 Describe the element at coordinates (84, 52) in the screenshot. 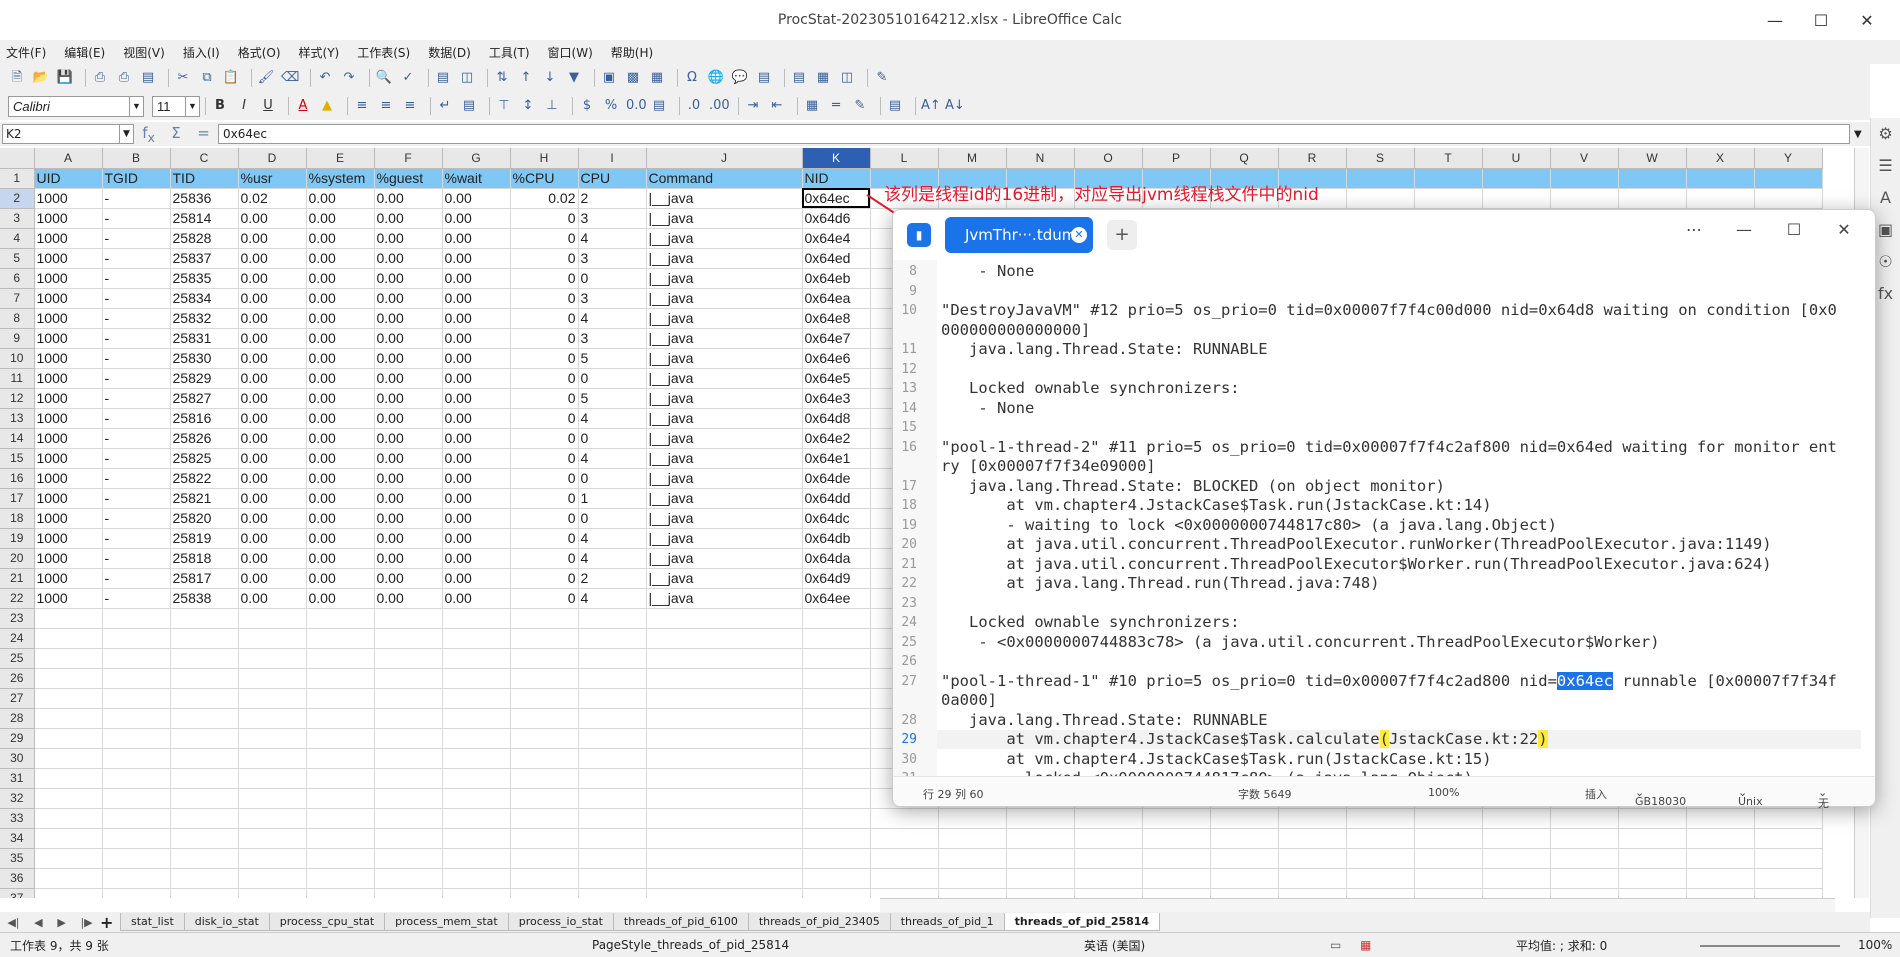

I see `menu-edit: 编辑(E)` at that location.